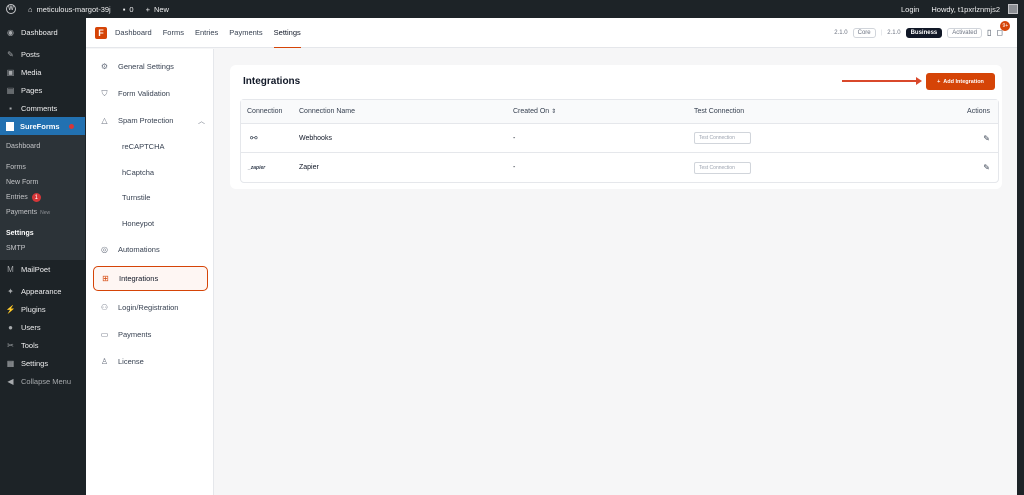 Image resolution: width=1024 pixels, height=495 pixels. I want to click on menu-posts: ✎ Posts, so click(42, 54).